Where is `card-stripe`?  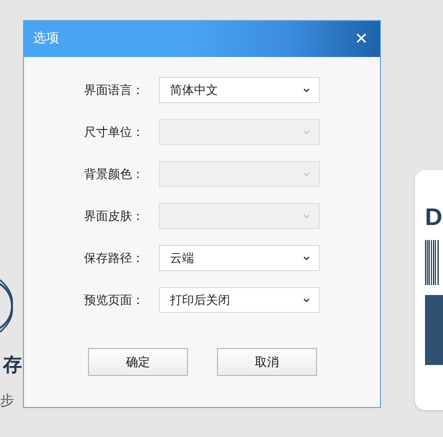
card-stripe is located at coordinates (434, 330).